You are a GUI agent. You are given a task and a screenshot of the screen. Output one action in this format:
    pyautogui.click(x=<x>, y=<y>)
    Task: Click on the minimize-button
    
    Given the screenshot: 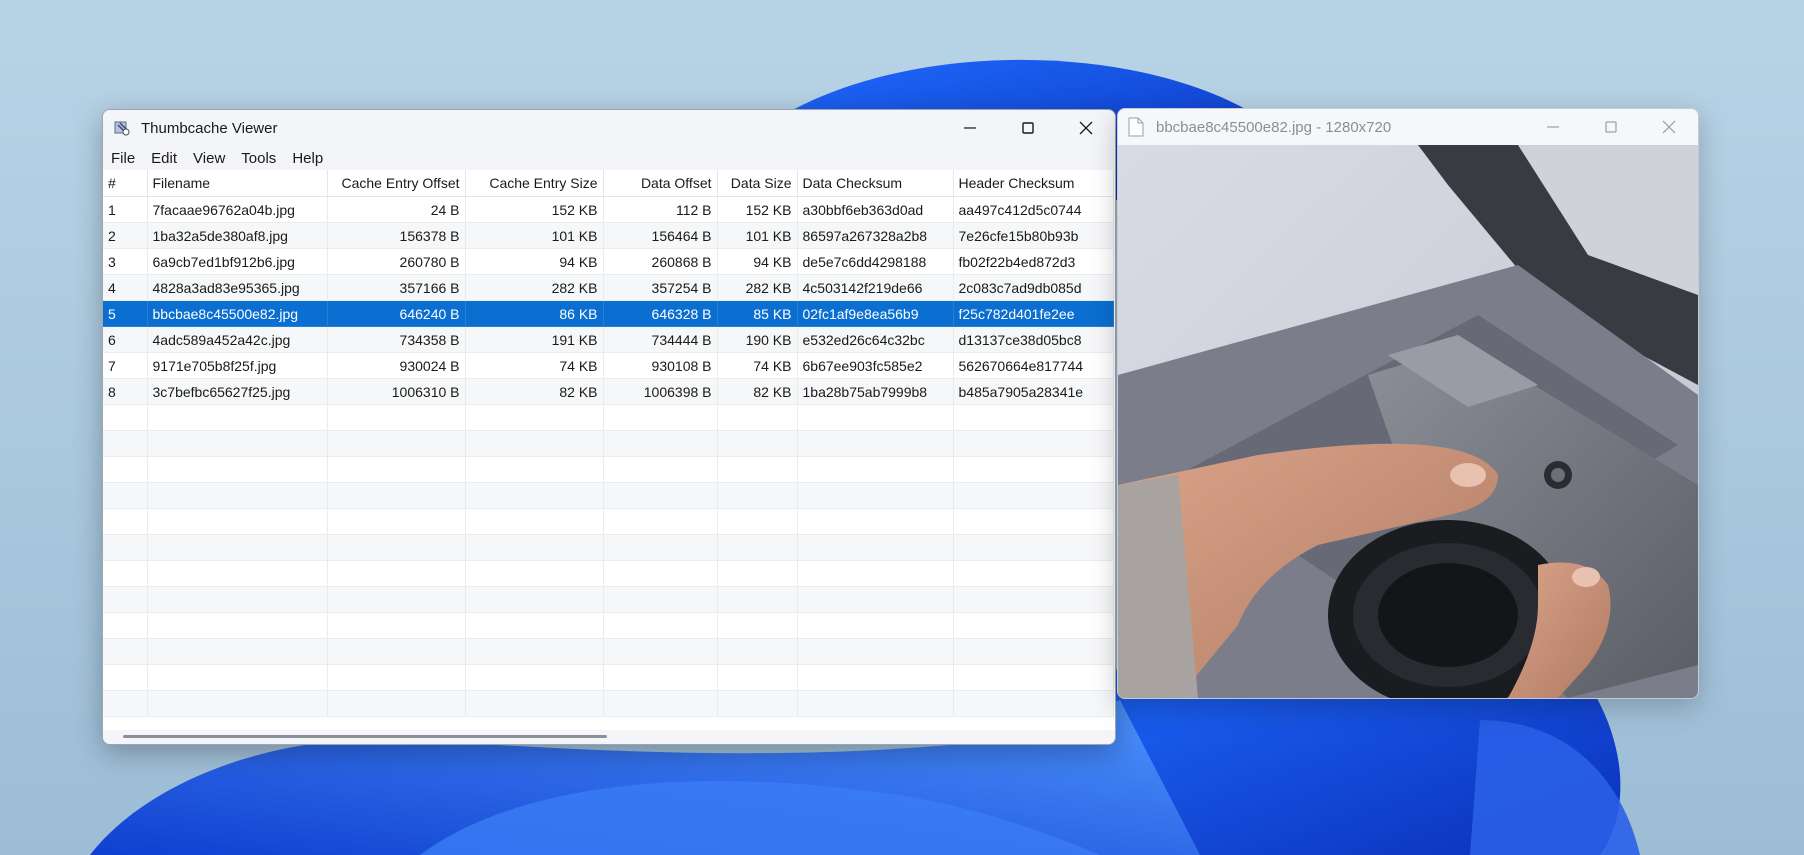 What is the action you would take?
    pyautogui.click(x=970, y=128)
    